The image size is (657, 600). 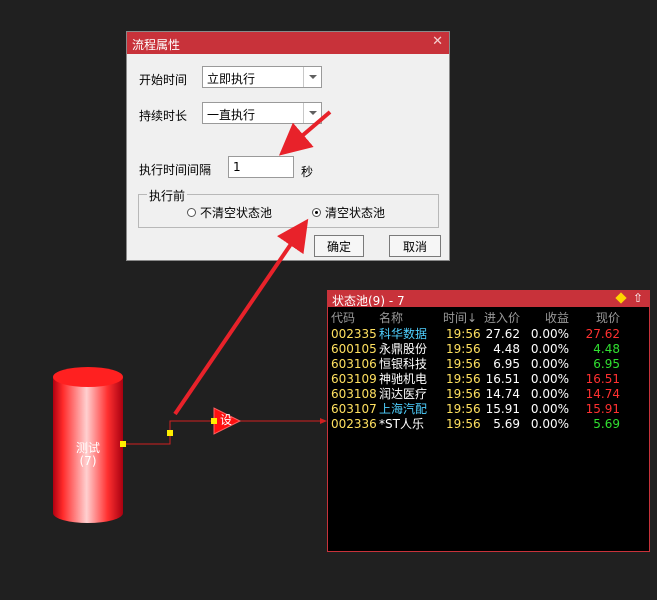 I want to click on cell-price: 4.48, so click(x=606, y=349).